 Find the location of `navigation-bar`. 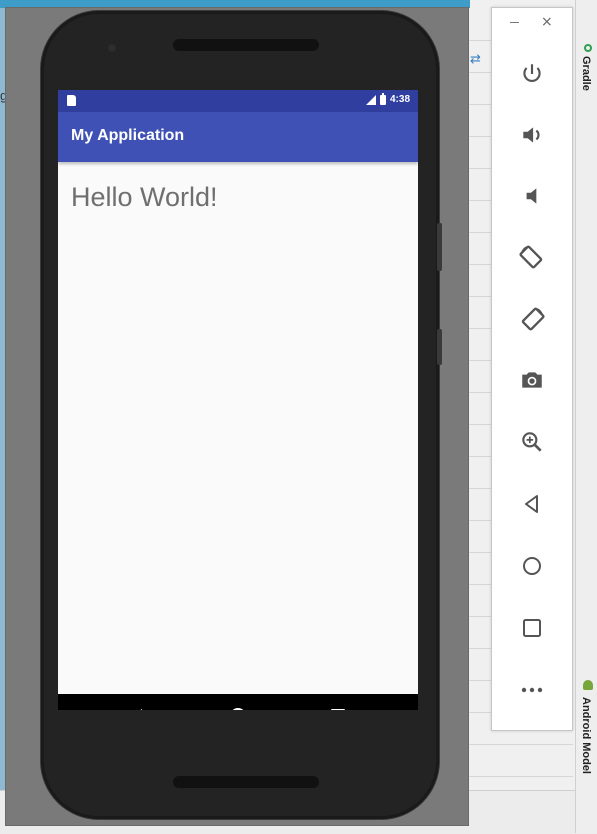

navigation-bar is located at coordinates (238, 702).